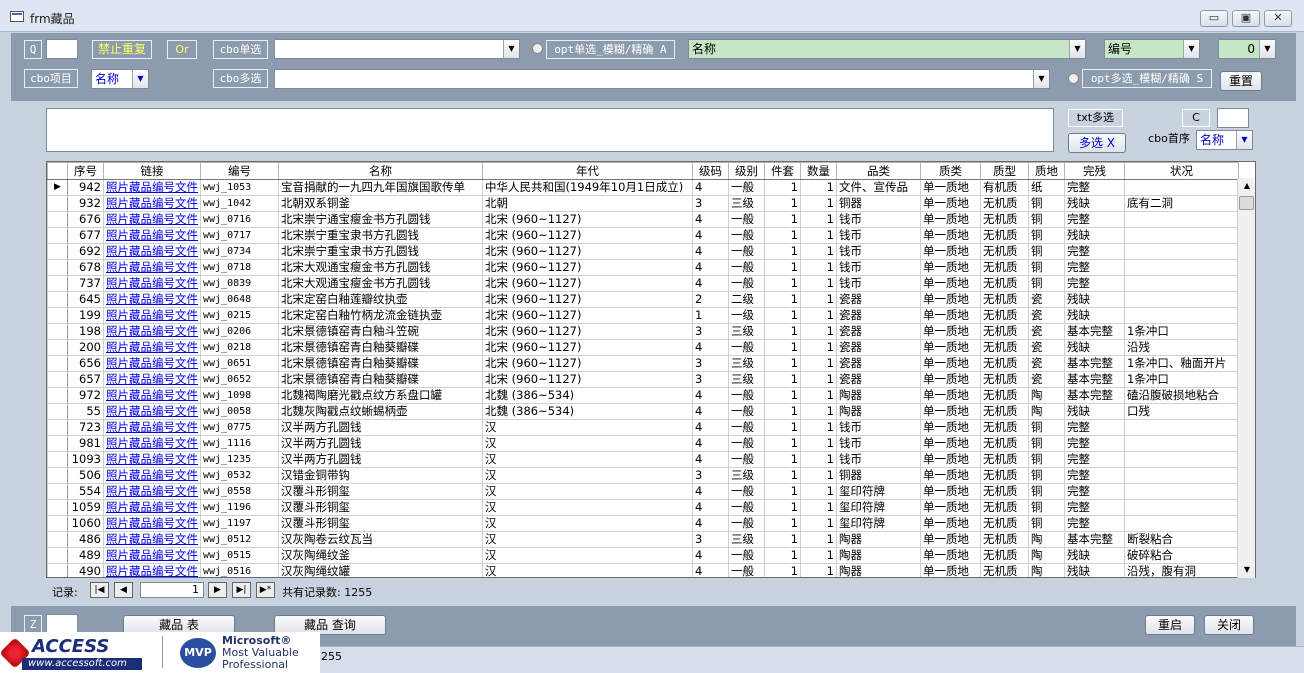 This screenshot has height=673, width=1304. I want to click on table-cell: wwj_0532, so click(239, 475).